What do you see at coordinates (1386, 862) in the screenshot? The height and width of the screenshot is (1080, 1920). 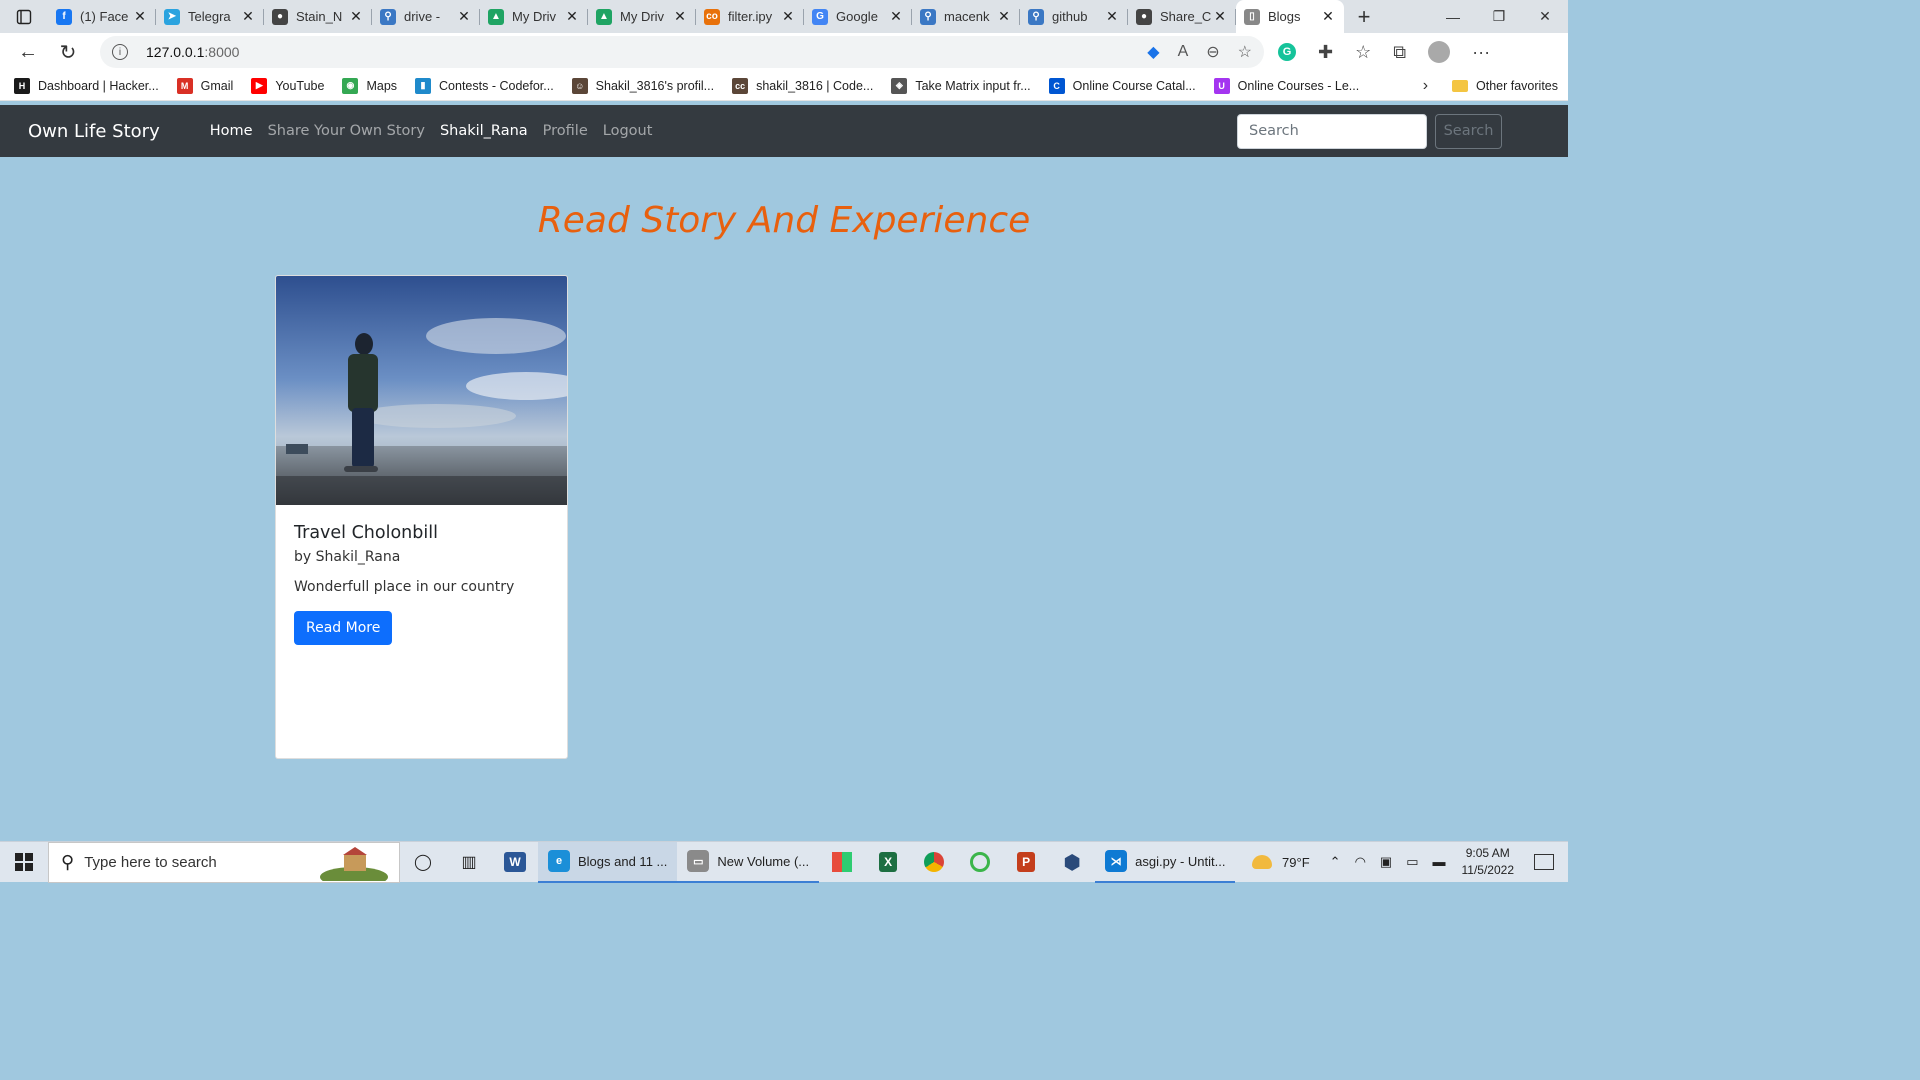 I see `meet-now-icon: ▣` at bounding box center [1386, 862].